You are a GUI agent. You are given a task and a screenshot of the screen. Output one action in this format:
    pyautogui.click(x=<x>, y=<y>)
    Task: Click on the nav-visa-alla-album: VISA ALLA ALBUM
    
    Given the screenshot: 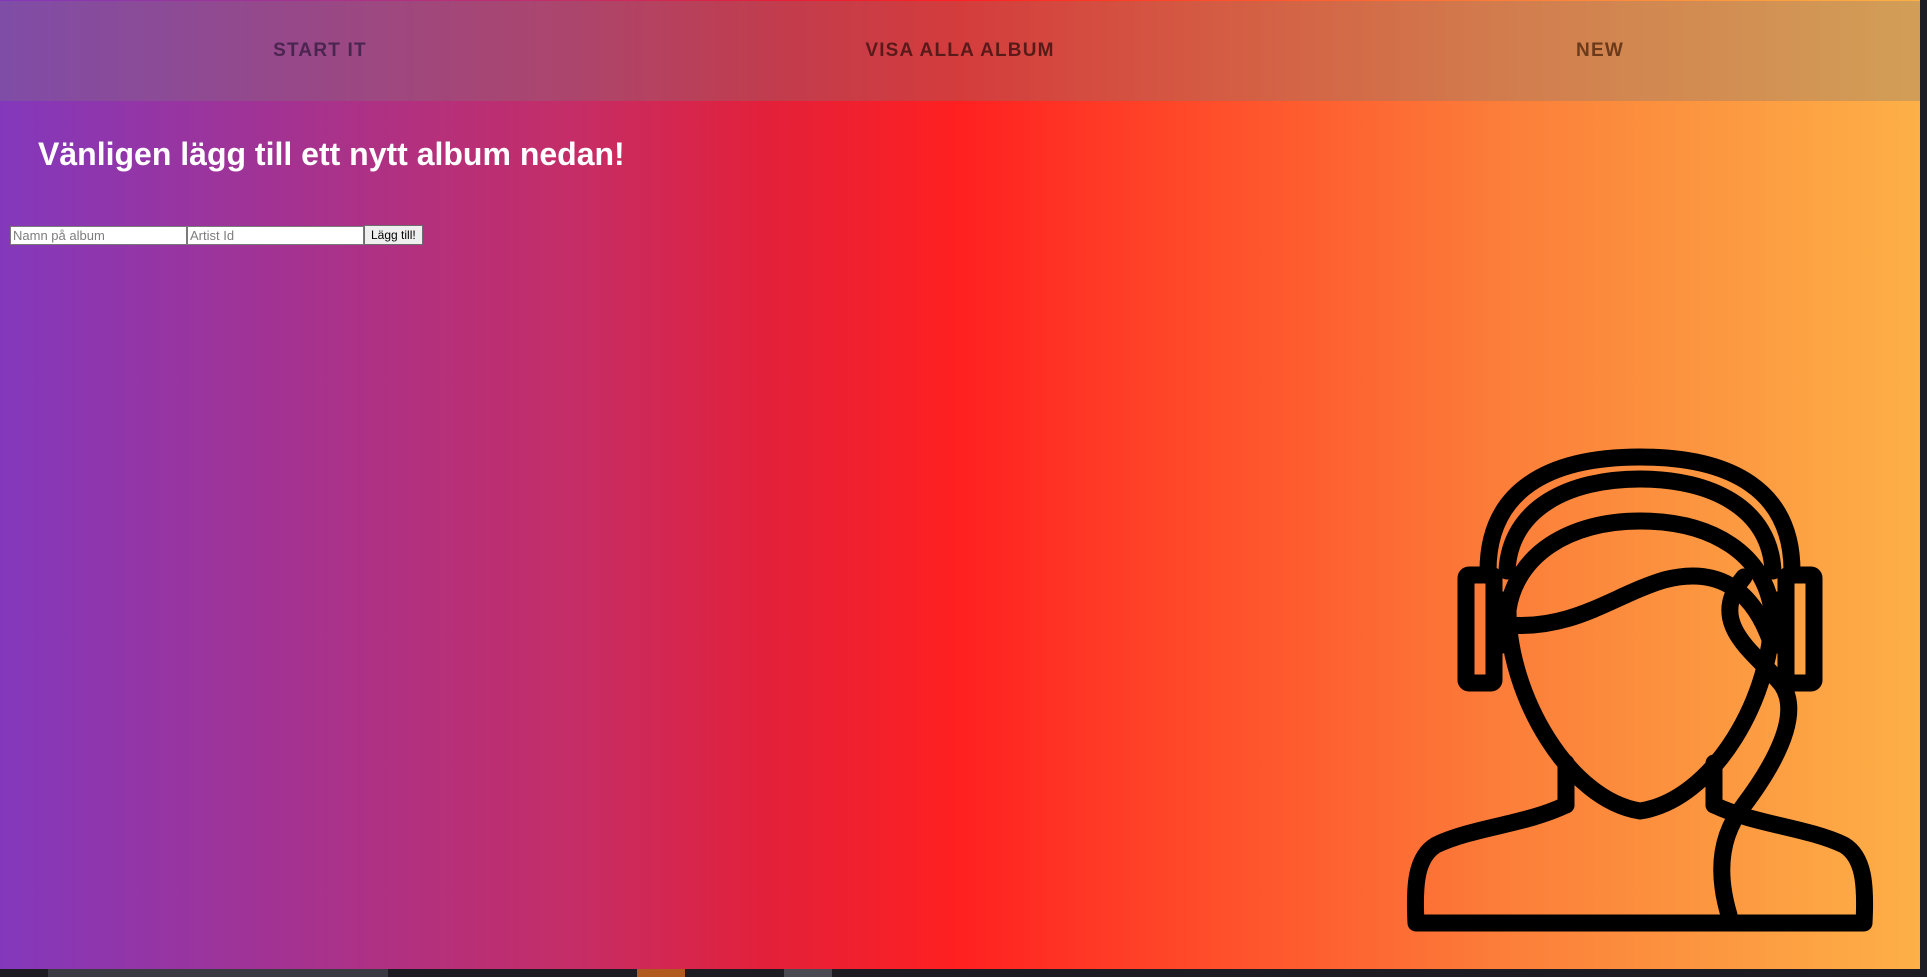 What is the action you would take?
    pyautogui.click(x=960, y=51)
    